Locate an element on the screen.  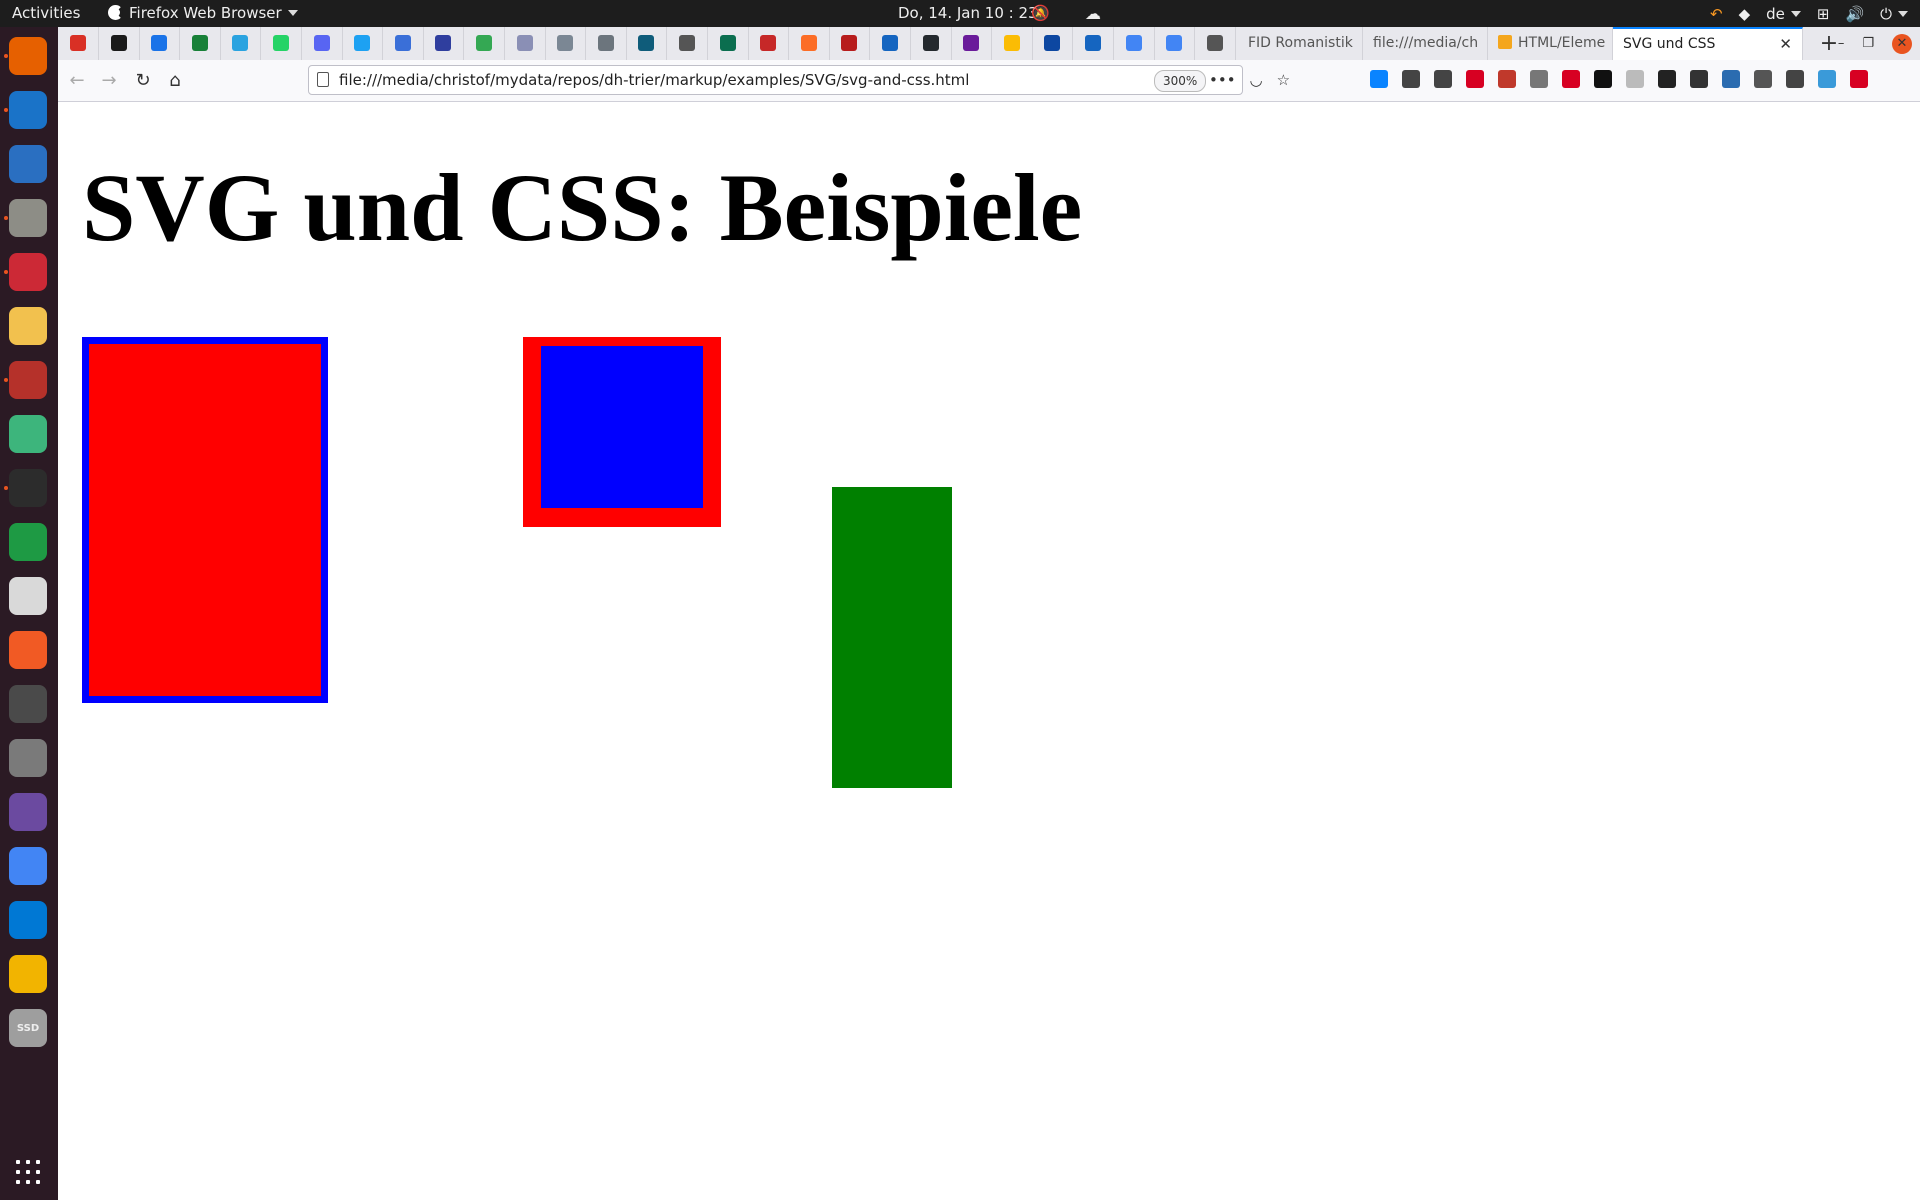
restore-icon: ❐ is located at coordinates (1868, 43).